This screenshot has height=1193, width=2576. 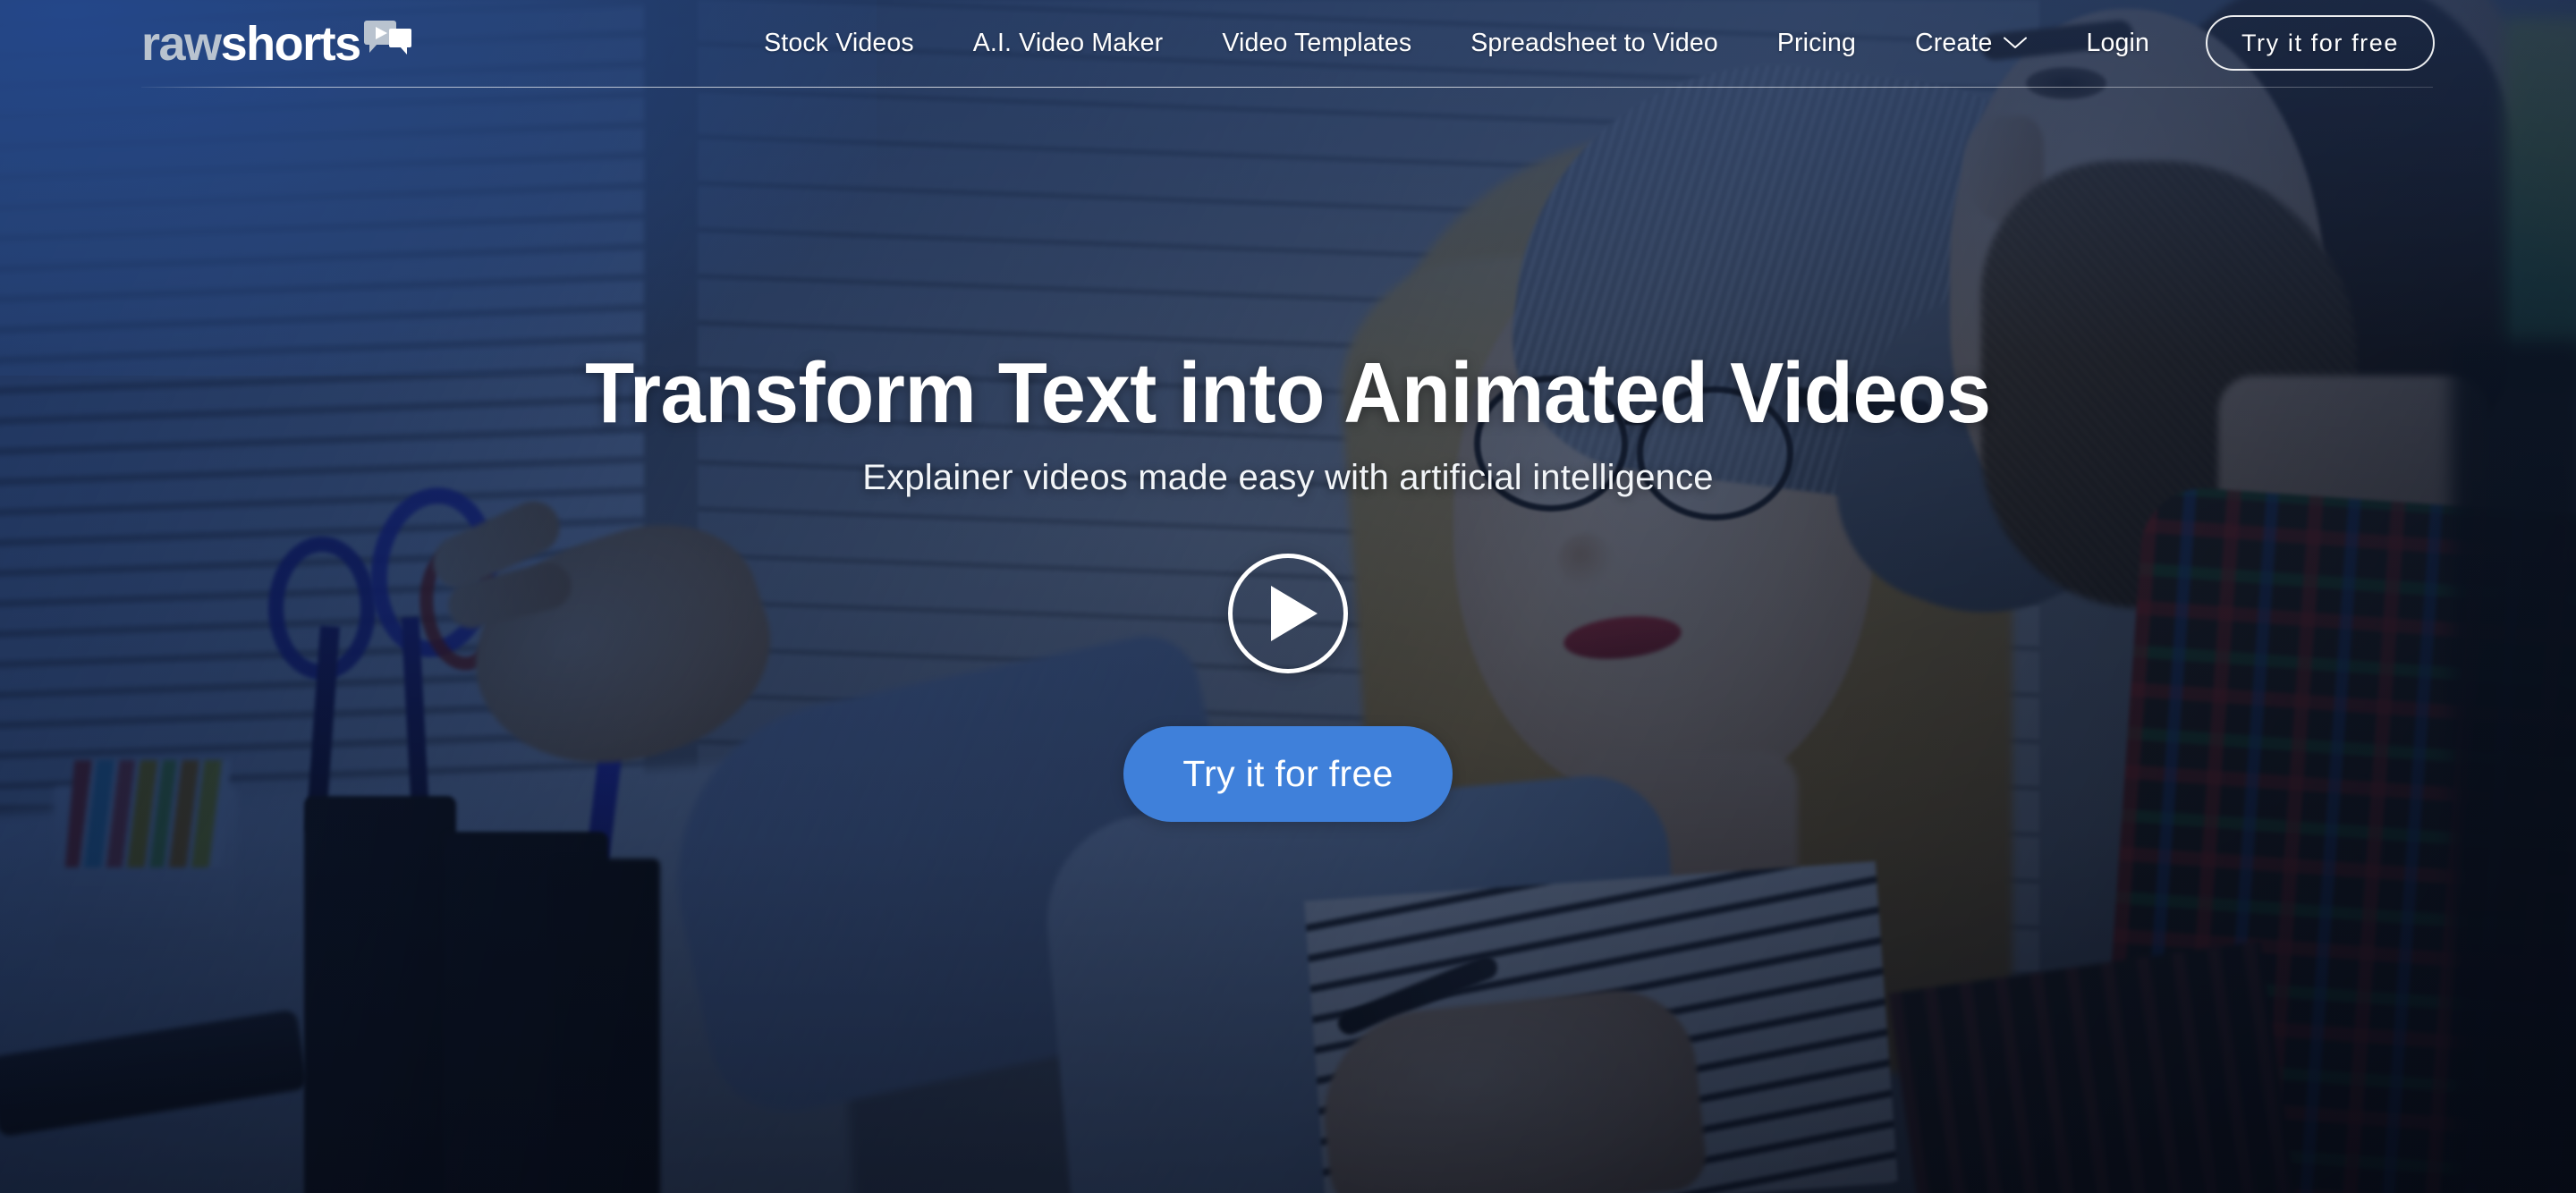 I want to click on speech-bubble-front, so click(x=399, y=42).